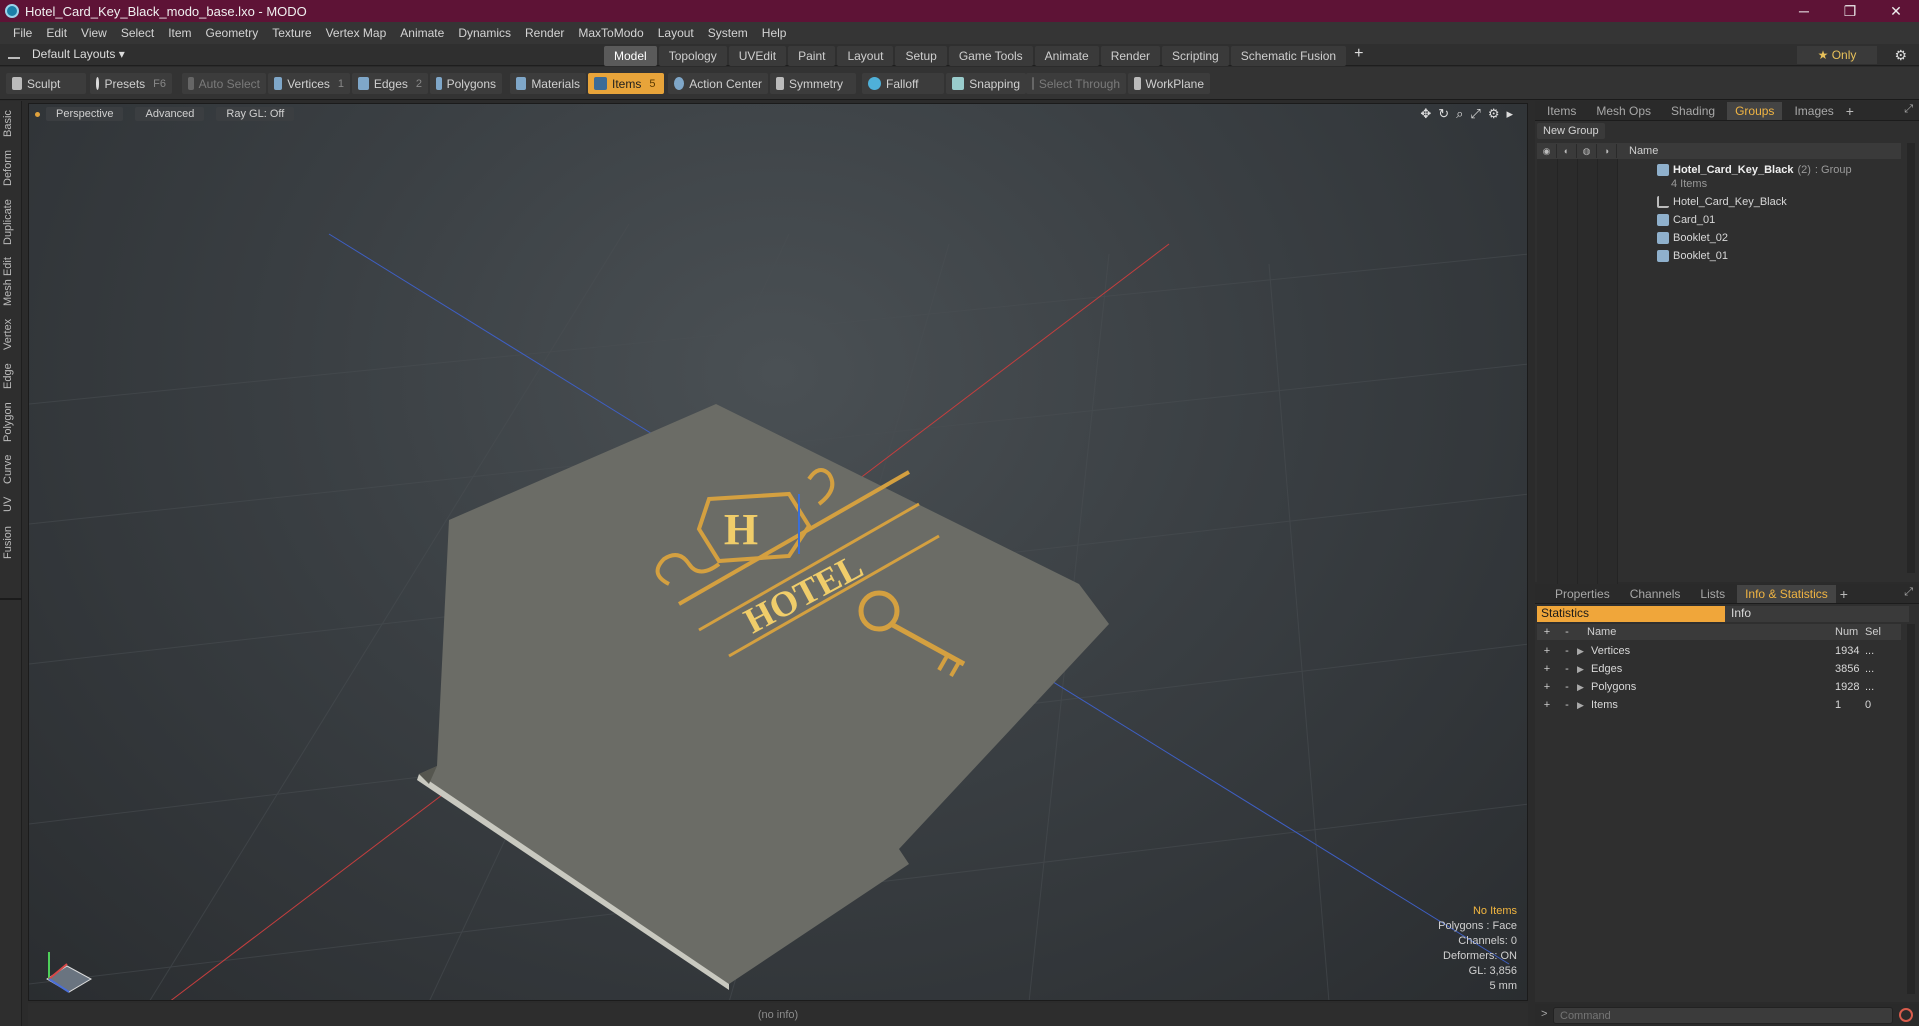  What do you see at coordinates (1130, 56) in the screenshot?
I see `tab-render: Render` at bounding box center [1130, 56].